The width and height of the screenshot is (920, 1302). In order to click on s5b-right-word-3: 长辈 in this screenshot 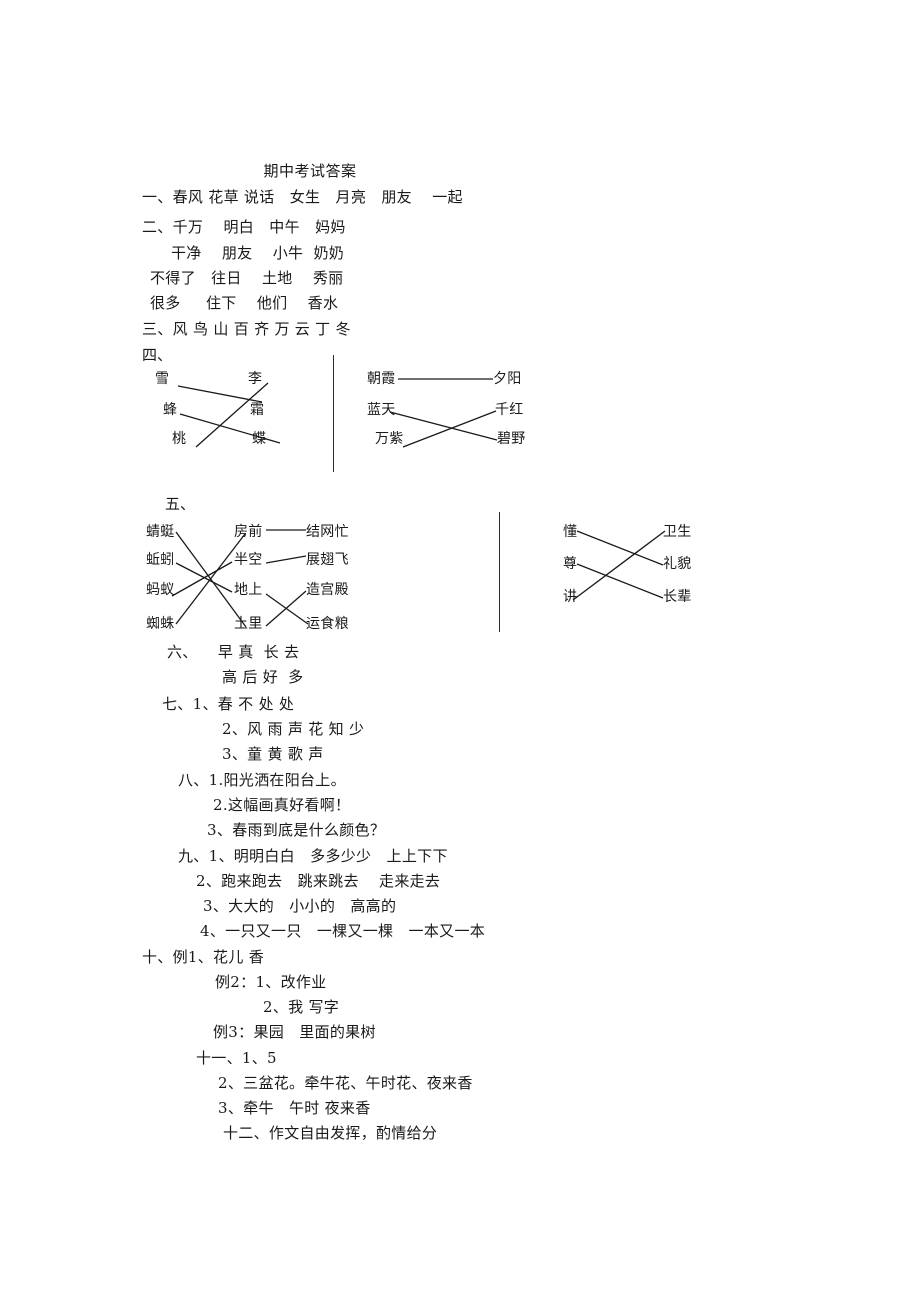, I will do `click(677, 597)`.